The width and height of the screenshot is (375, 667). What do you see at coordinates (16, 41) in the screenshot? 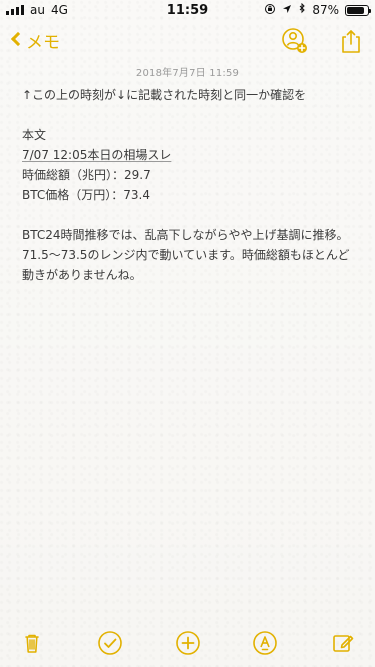
I see `chevron-left-icon` at bounding box center [16, 41].